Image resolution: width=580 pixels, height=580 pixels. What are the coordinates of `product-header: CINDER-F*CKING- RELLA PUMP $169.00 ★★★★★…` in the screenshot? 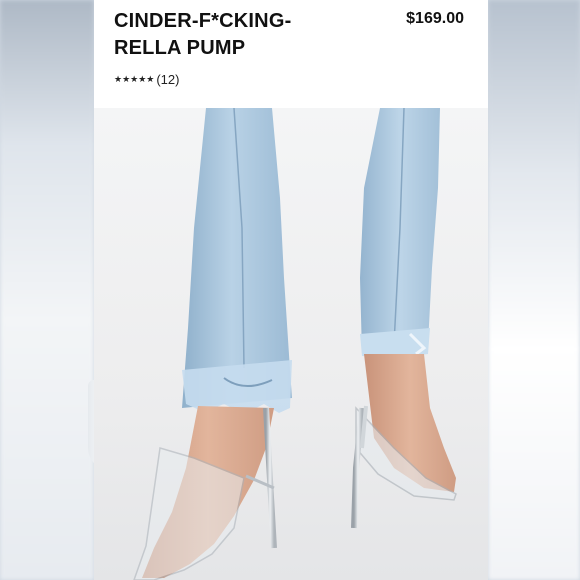 It's located at (291, 54).